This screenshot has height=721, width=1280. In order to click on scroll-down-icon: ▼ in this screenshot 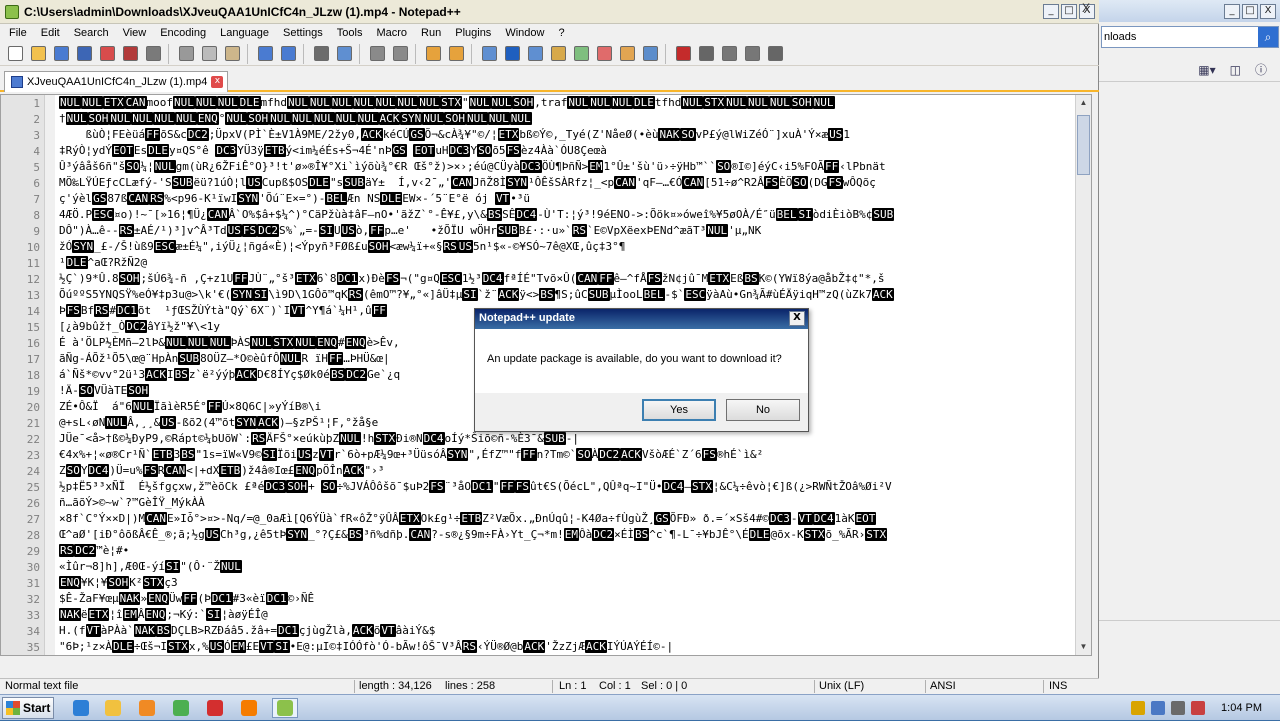, I will do `click(1083, 647)`.